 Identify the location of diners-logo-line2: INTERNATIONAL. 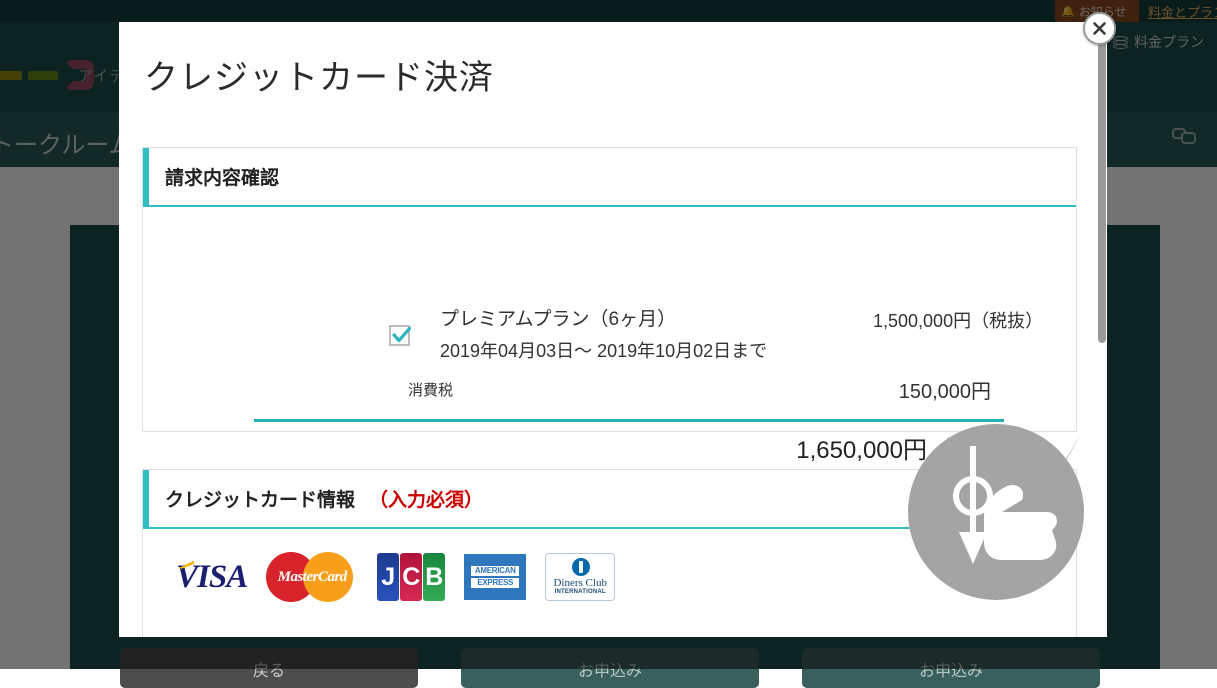
(580, 592).